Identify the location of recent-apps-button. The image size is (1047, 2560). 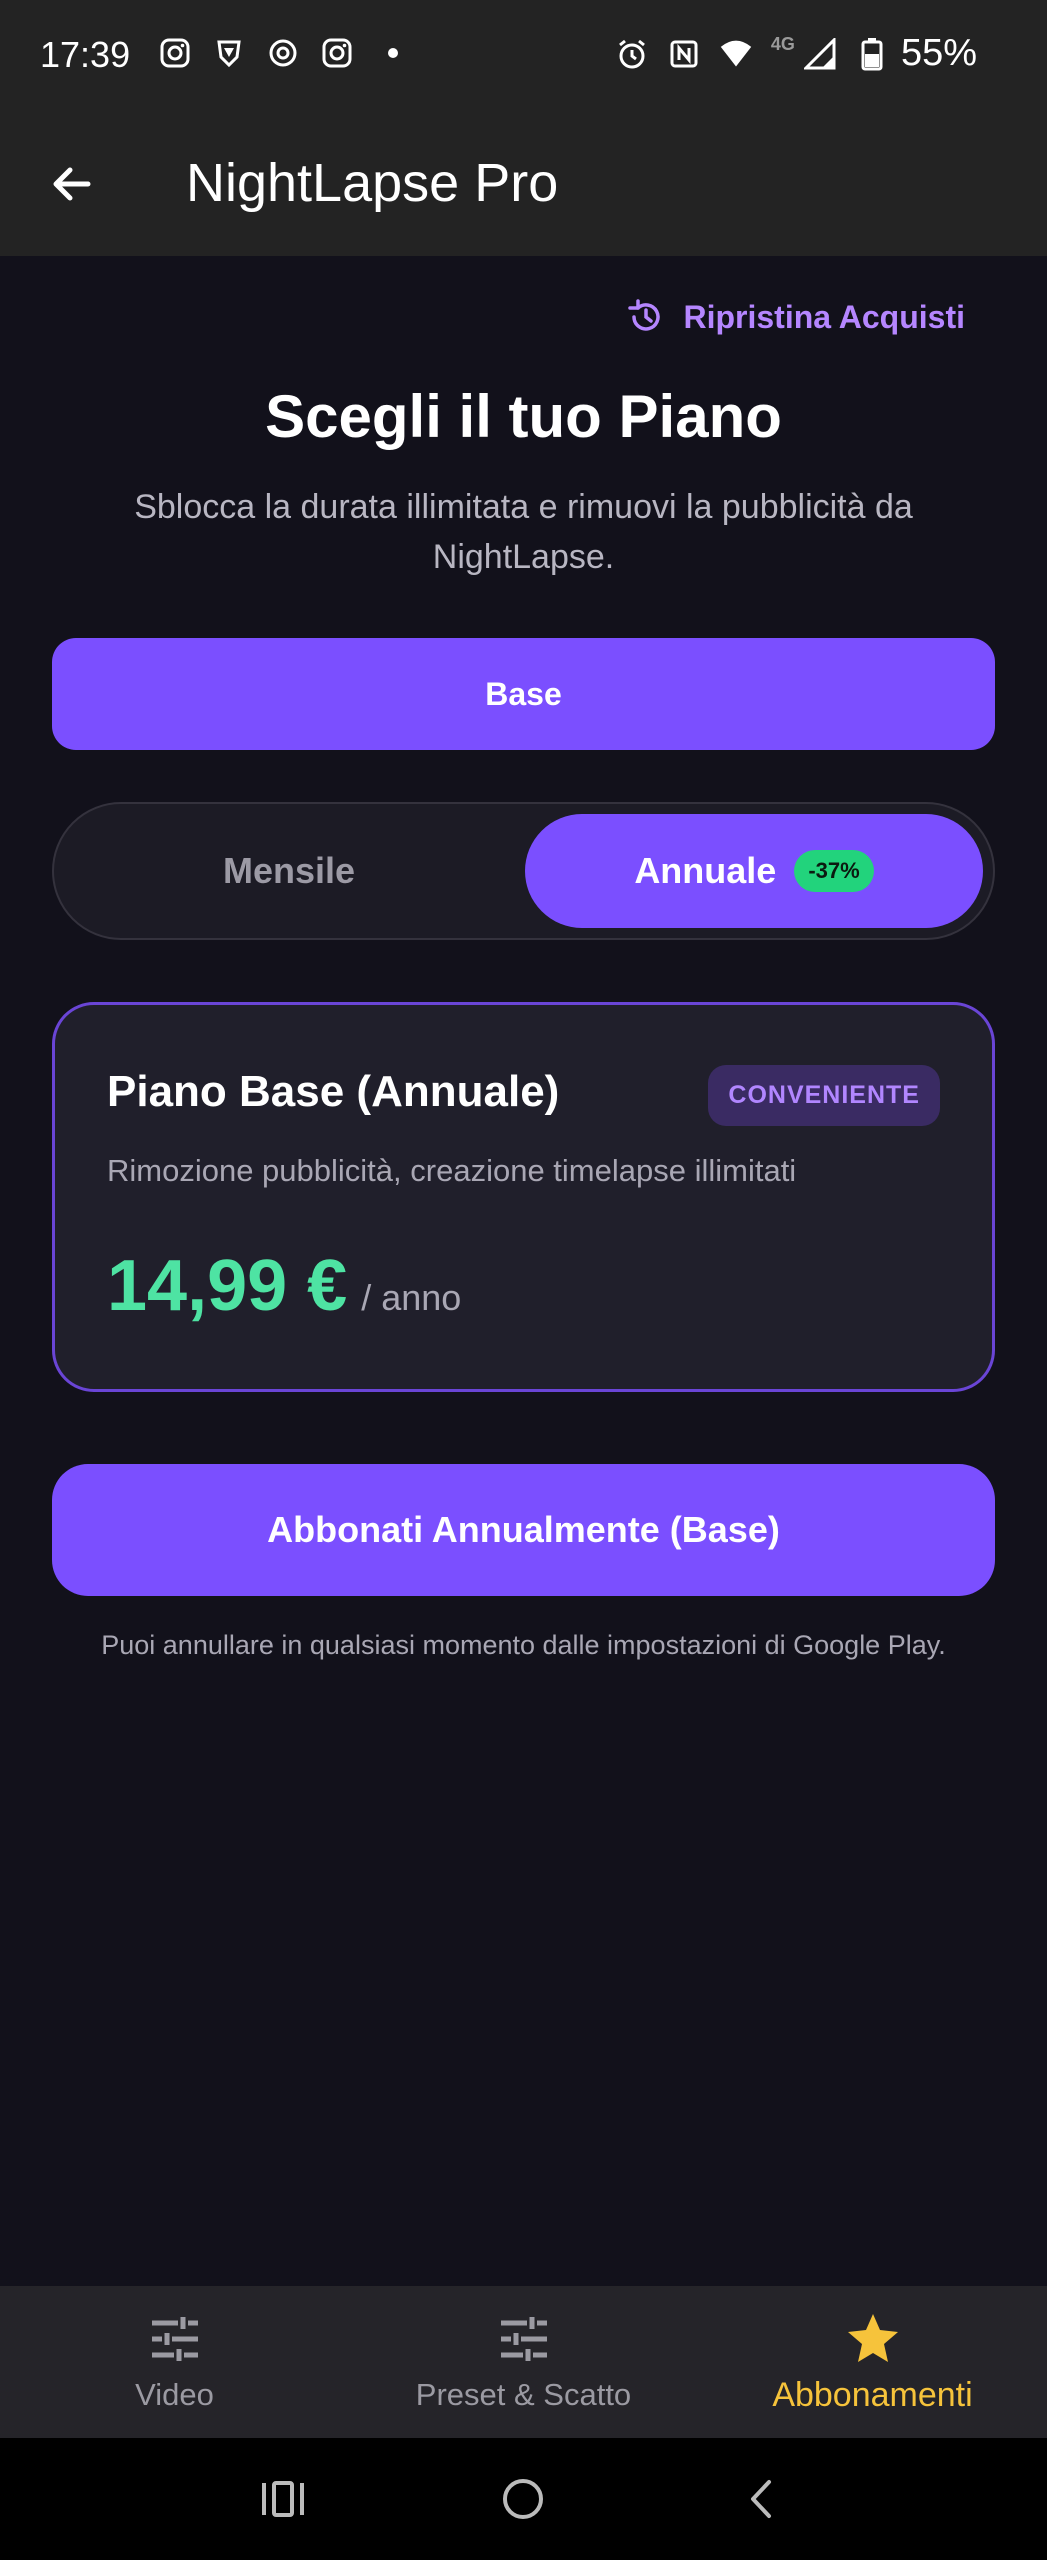
(283, 2499).